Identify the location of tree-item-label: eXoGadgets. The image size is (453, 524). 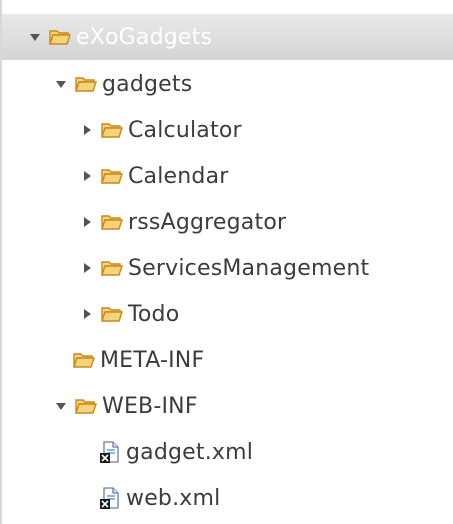
(144, 37).